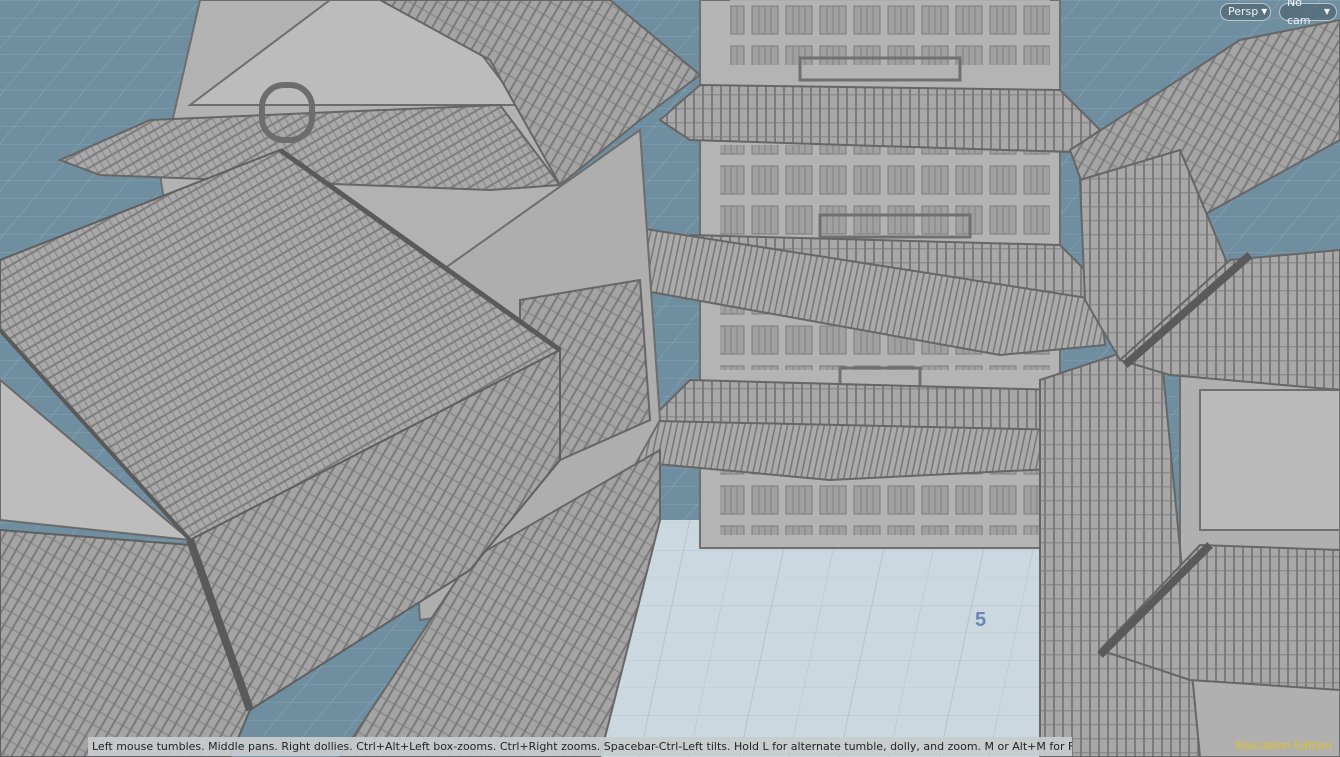  Describe the element at coordinates (1283, 745) in the screenshot. I see `edition-label: Education Edition` at that location.